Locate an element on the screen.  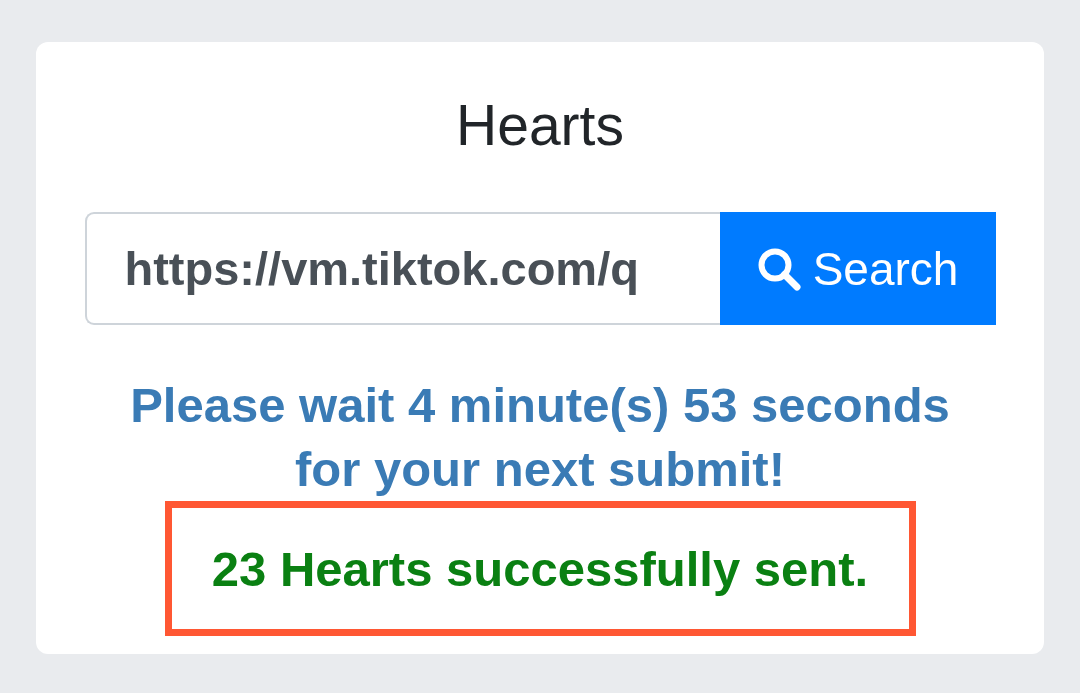
search-icon is located at coordinates (778, 268).